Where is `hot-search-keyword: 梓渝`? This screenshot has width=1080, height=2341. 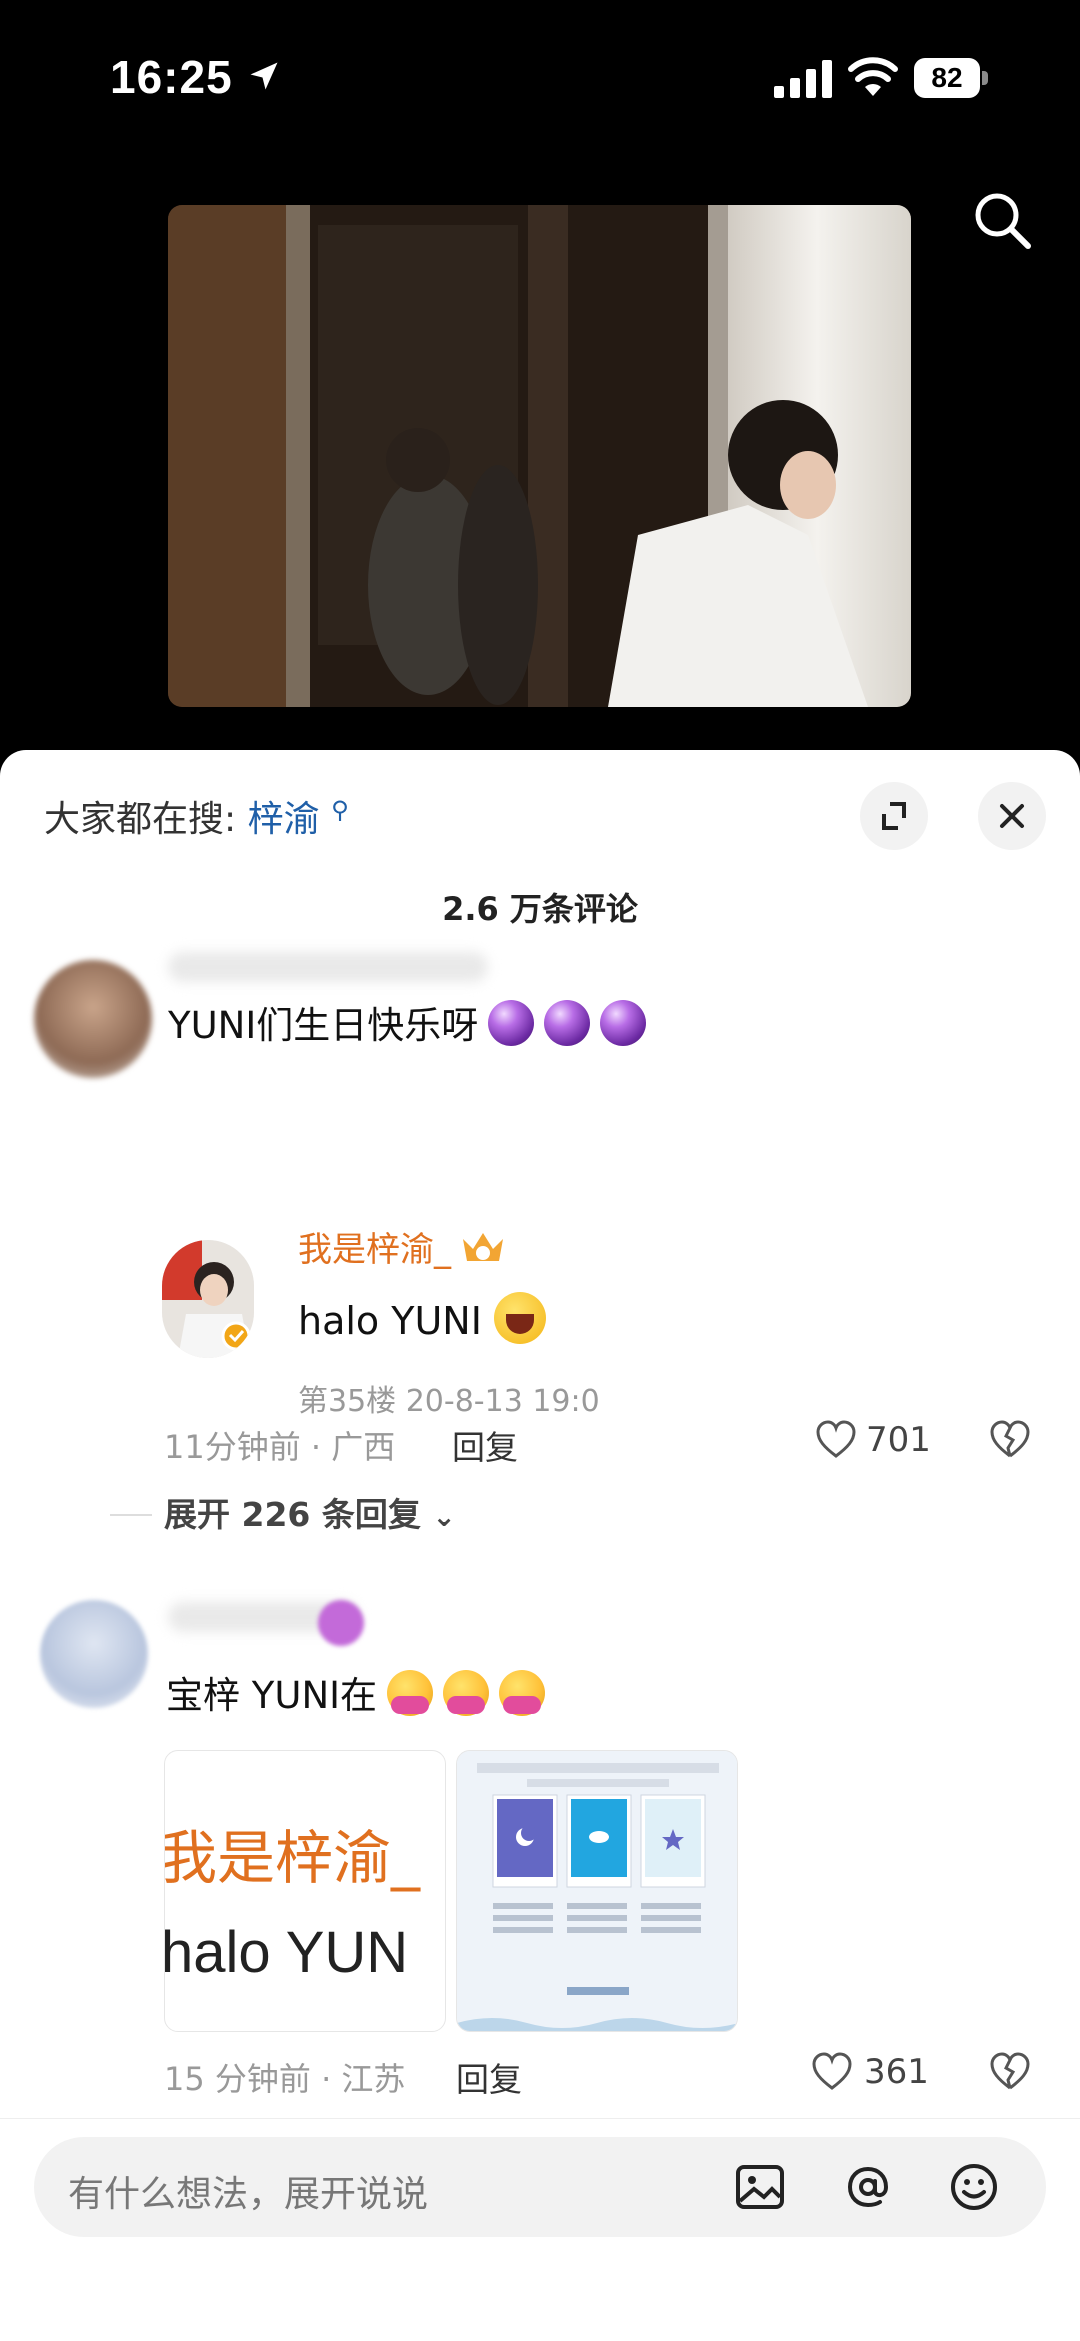 hot-search-keyword: 梓渝 is located at coordinates (284, 819).